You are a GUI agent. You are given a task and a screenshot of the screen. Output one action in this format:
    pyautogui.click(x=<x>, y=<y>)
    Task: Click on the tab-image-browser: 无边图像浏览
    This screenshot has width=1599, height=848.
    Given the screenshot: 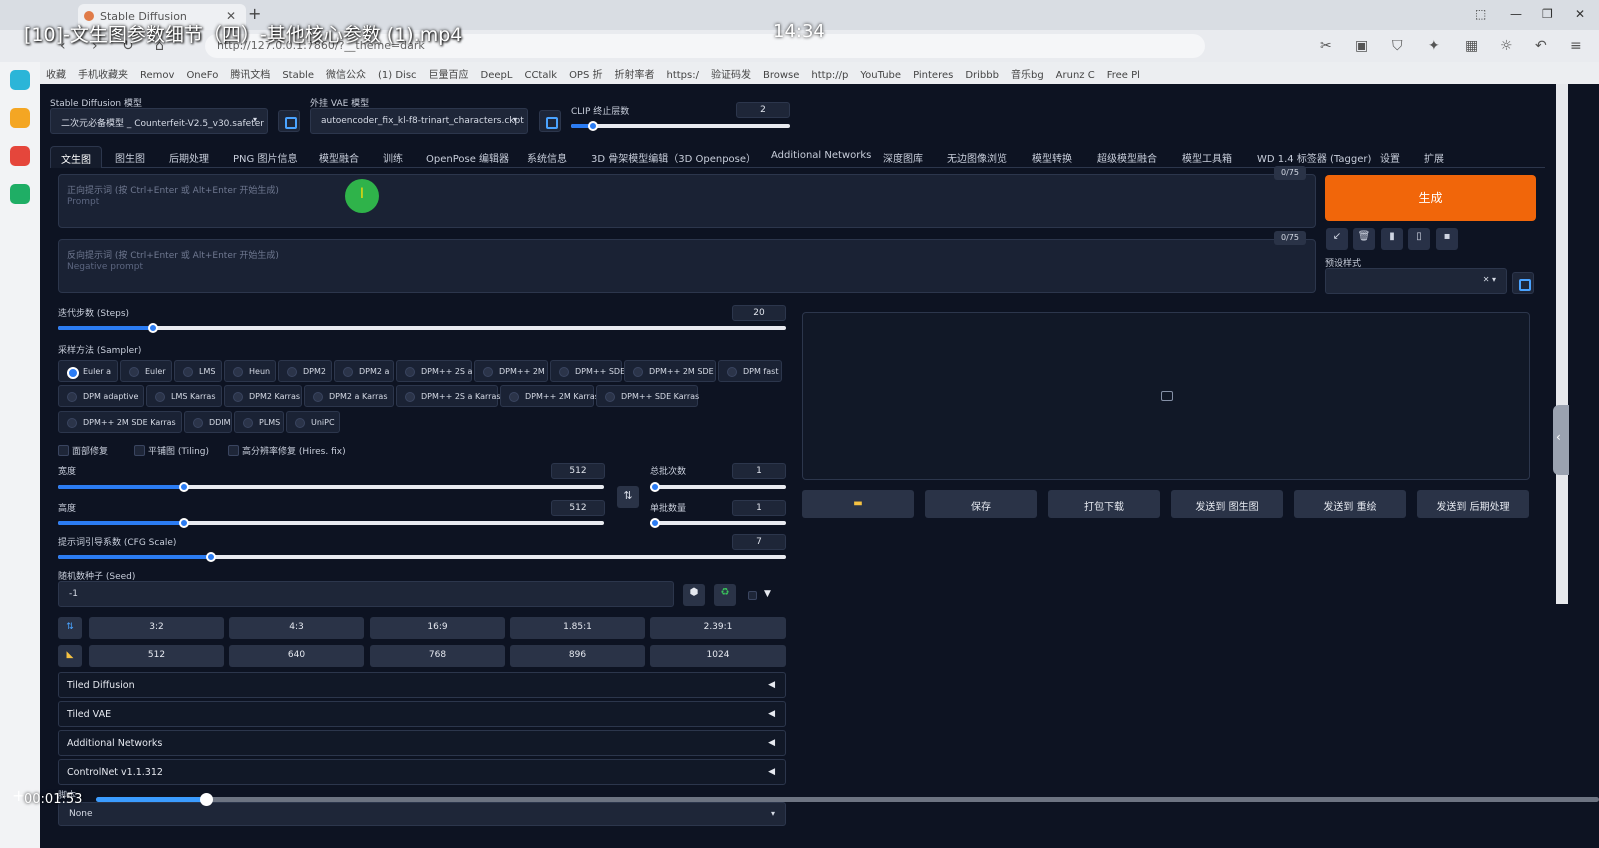 What is the action you would take?
    pyautogui.click(x=977, y=157)
    